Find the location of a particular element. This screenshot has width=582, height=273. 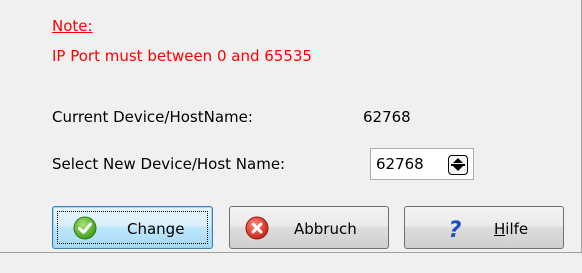

note-text: IP Port must between 0 and 65535 is located at coordinates (182, 56).